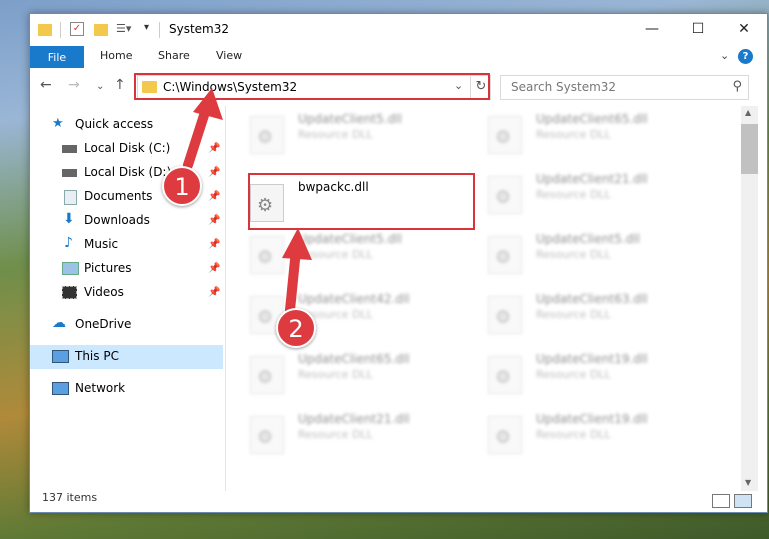  Describe the element at coordinates (103, 324) in the screenshot. I see `sidebar-item-label: OneDrive` at that location.